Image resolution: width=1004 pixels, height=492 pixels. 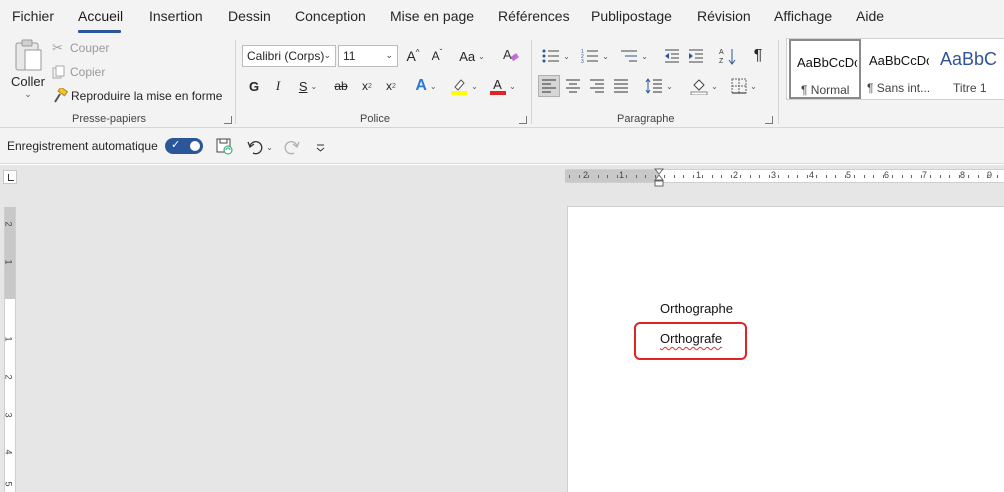 What do you see at coordinates (669, 86) in the screenshot?
I see `chevron-down-icon: ⌄` at bounding box center [669, 86].